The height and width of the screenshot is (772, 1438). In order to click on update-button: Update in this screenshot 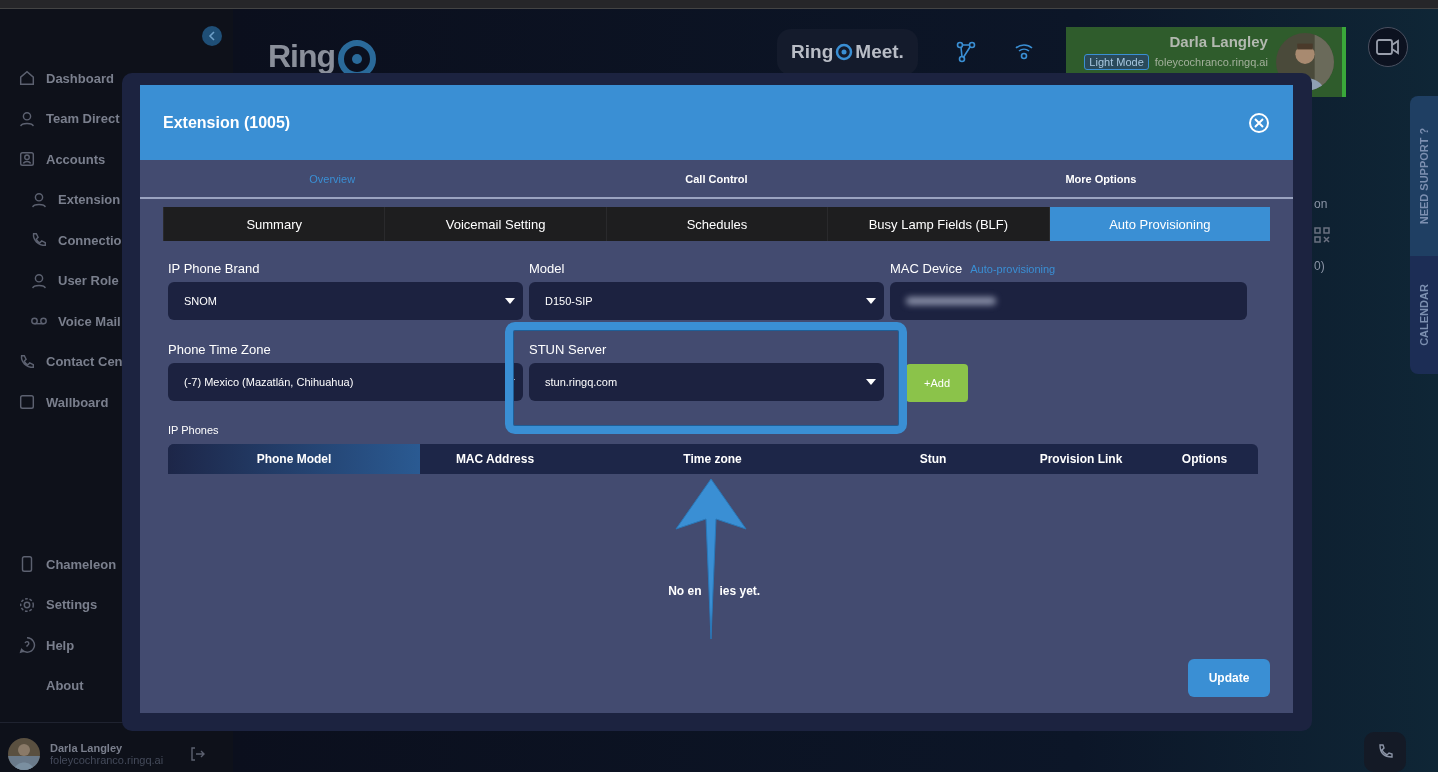, I will do `click(1229, 678)`.